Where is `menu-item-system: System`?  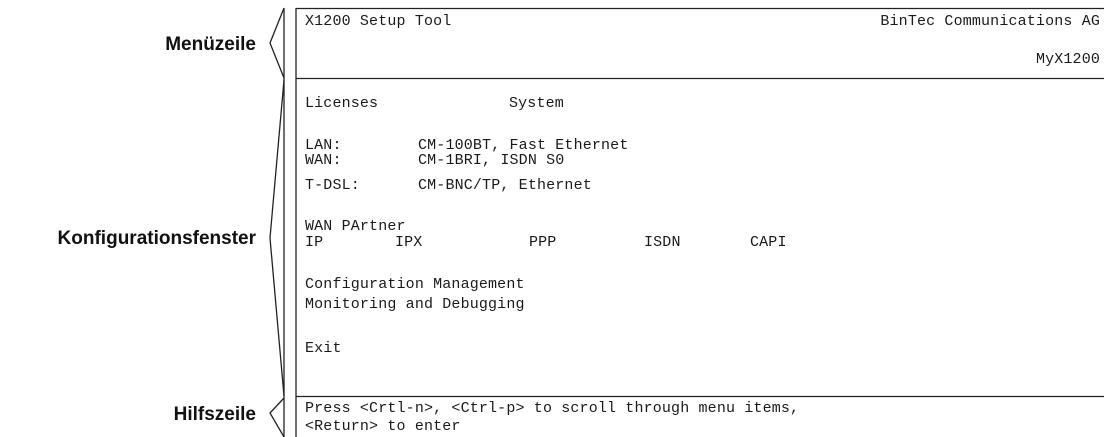
menu-item-system: System is located at coordinates (536, 103).